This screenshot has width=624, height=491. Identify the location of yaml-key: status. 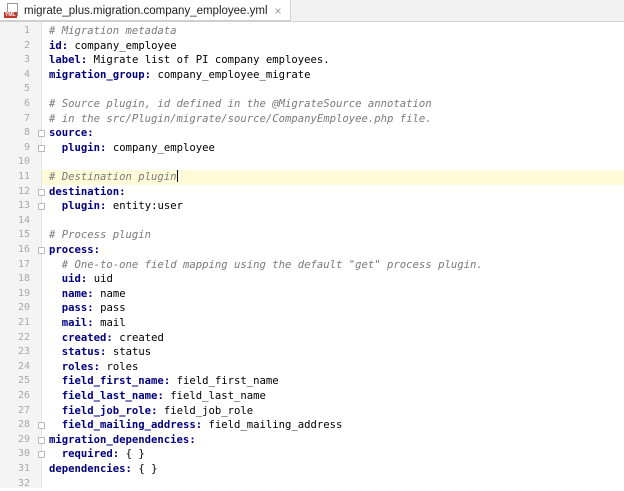
(81, 352).